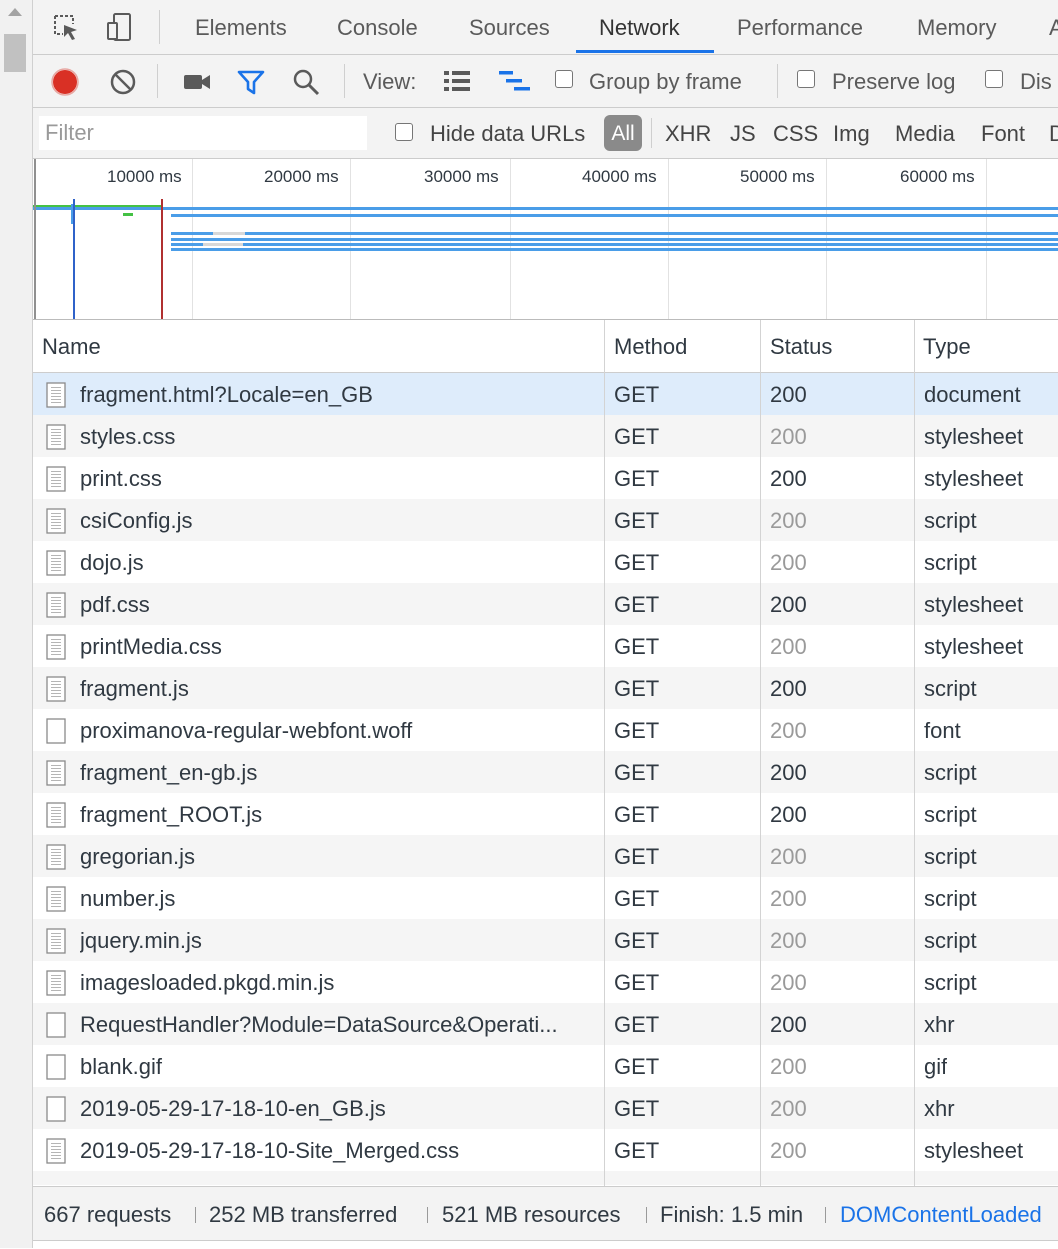 The width and height of the screenshot is (1058, 1249). I want to click on column-header-method: Method, so click(650, 346).